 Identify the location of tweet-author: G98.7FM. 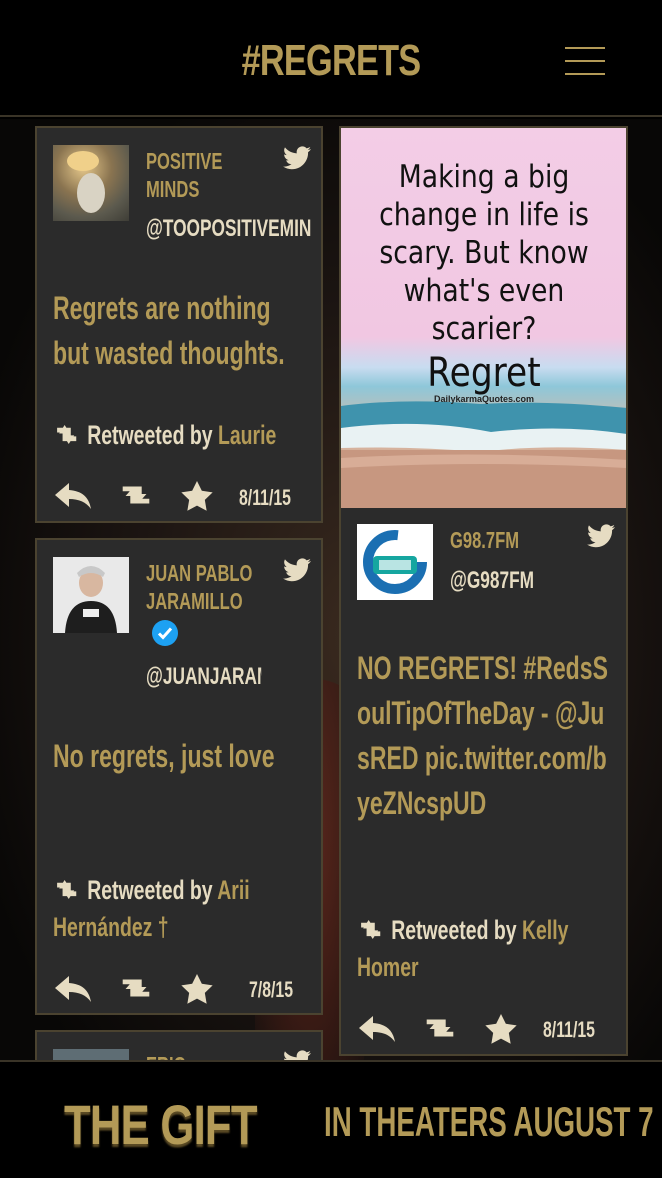
(484, 540).